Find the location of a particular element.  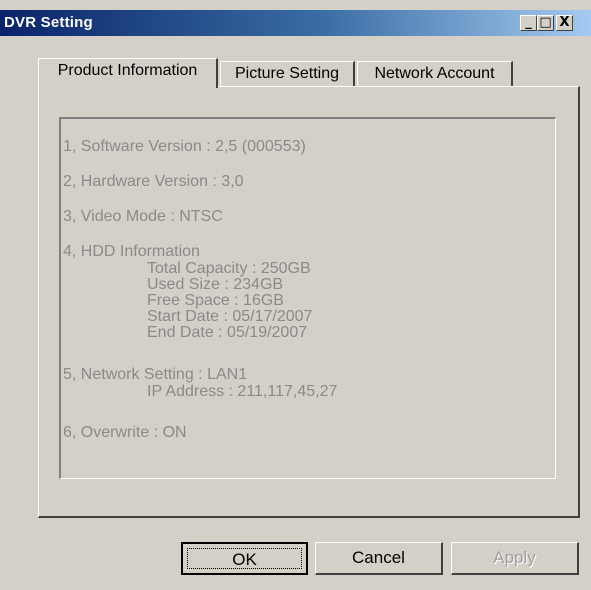

maximize-button: □ is located at coordinates (545, 23).